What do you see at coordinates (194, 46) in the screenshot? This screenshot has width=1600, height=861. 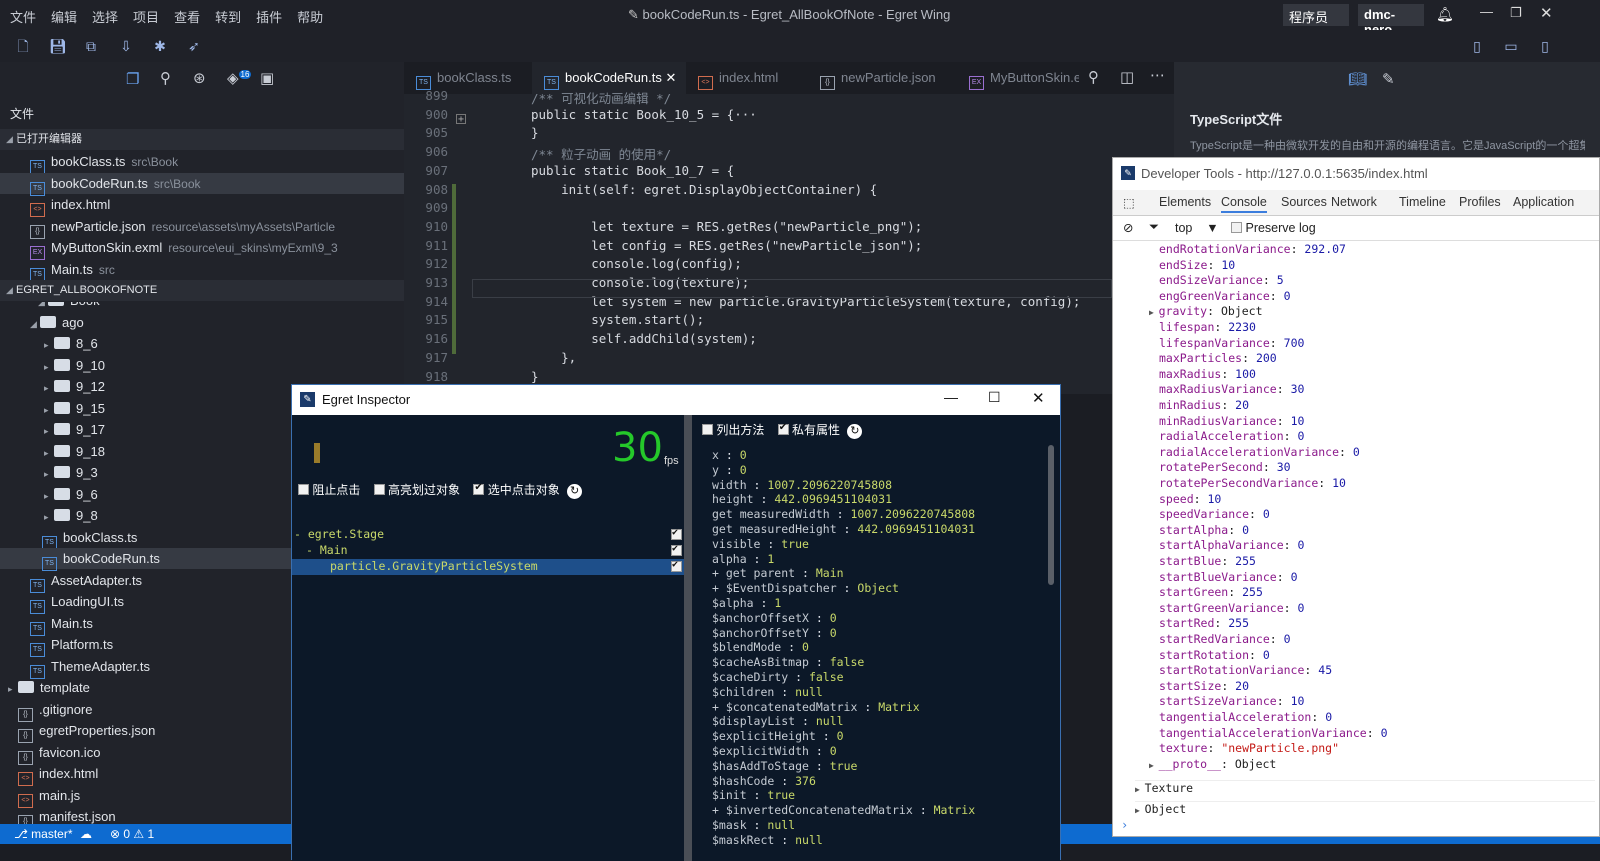 I see `run-icon: ➶` at bounding box center [194, 46].